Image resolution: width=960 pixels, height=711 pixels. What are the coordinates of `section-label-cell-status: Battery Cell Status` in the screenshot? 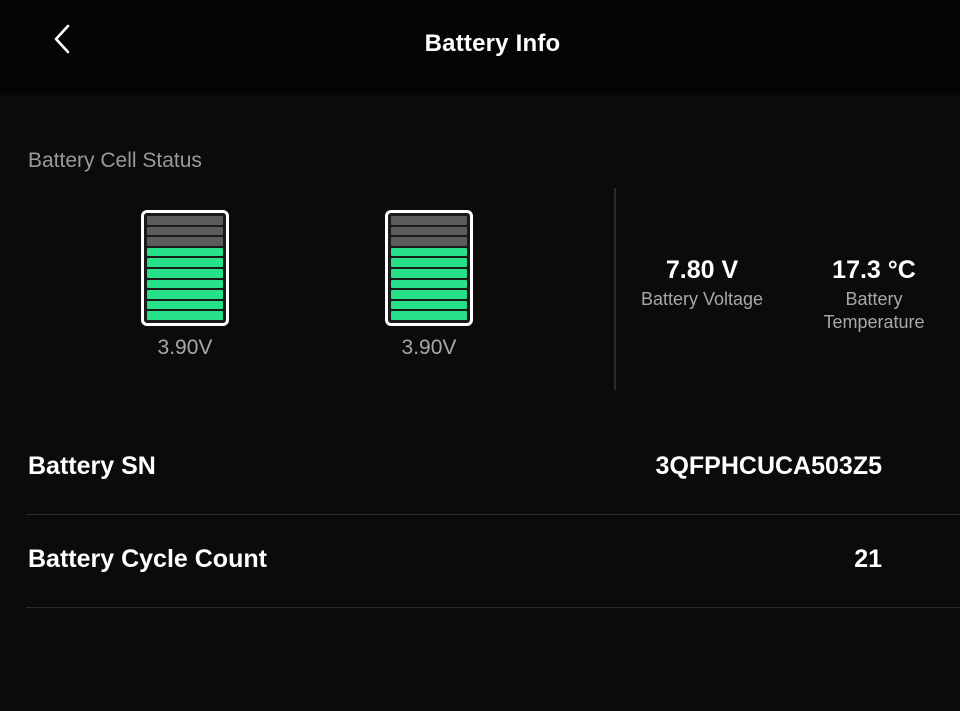 It's located at (115, 160).